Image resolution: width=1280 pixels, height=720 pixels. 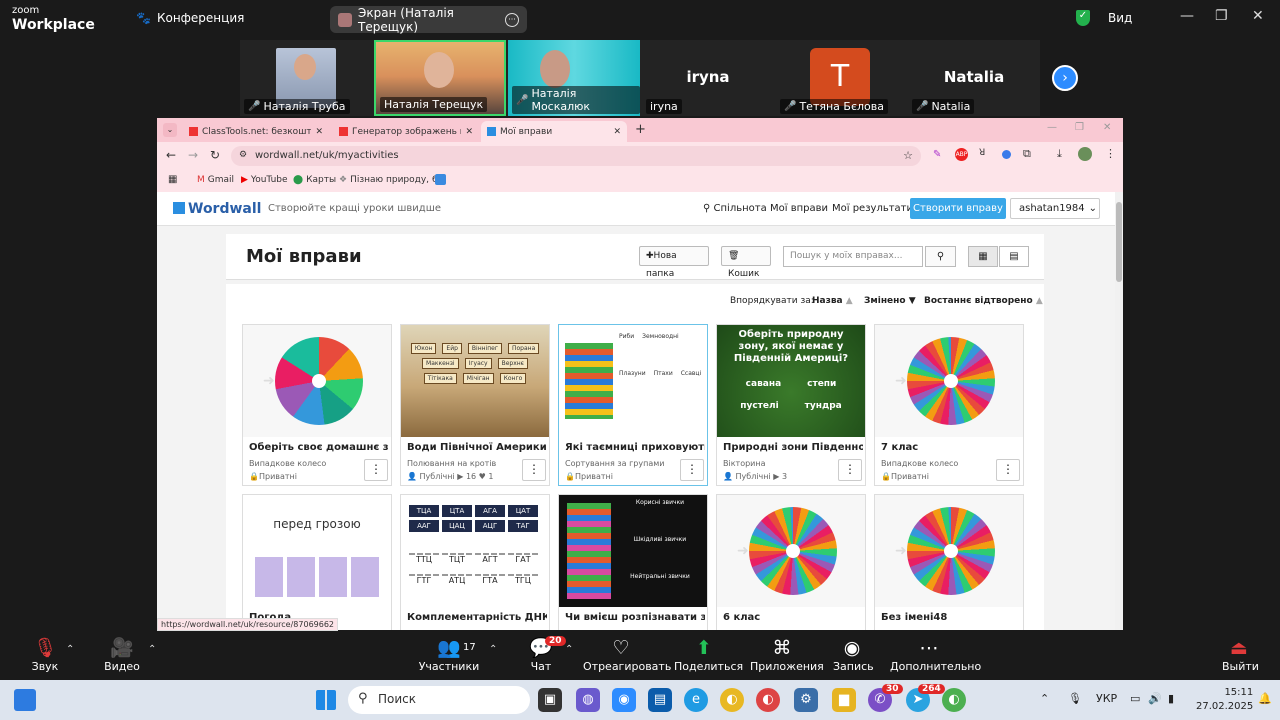 What do you see at coordinates (872, 208) in the screenshot?
I see `nav-my-results: Мої результати` at bounding box center [872, 208].